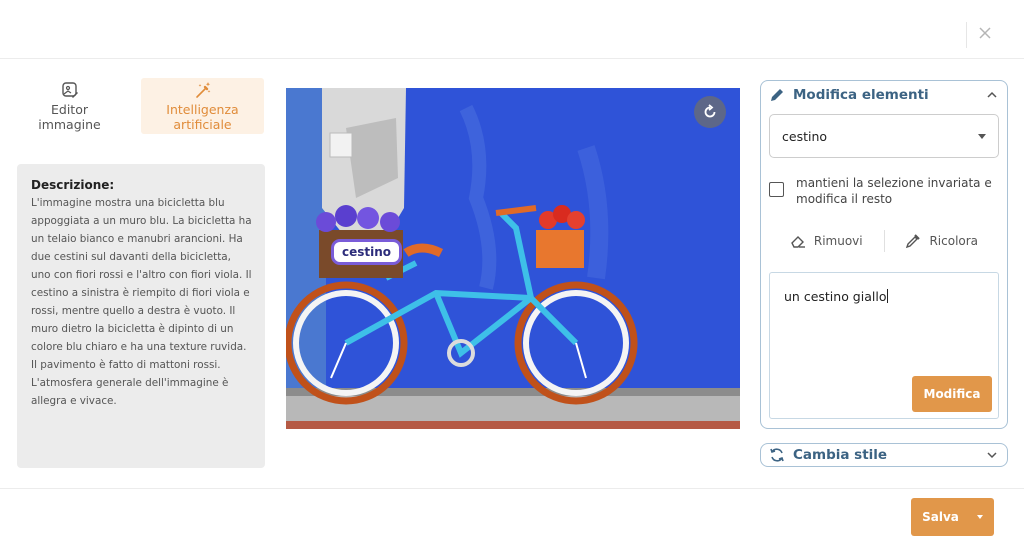 Image resolution: width=1024 pixels, height=557 pixels. Describe the element at coordinates (805, 136) in the screenshot. I see `element-select-value: cestino` at that location.